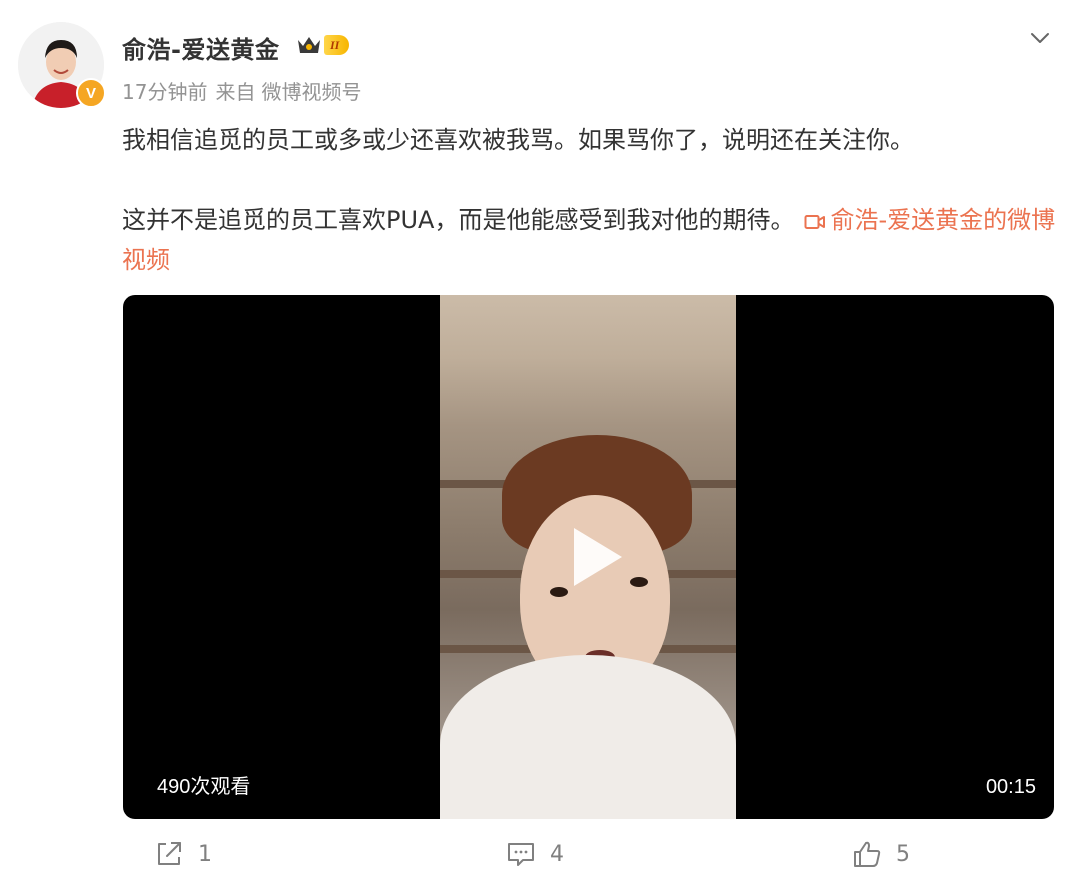 The width and height of the screenshot is (1080, 884). Describe the element at coordinates (521, 854) in the screenshot. I see `comment-icon` at that location.